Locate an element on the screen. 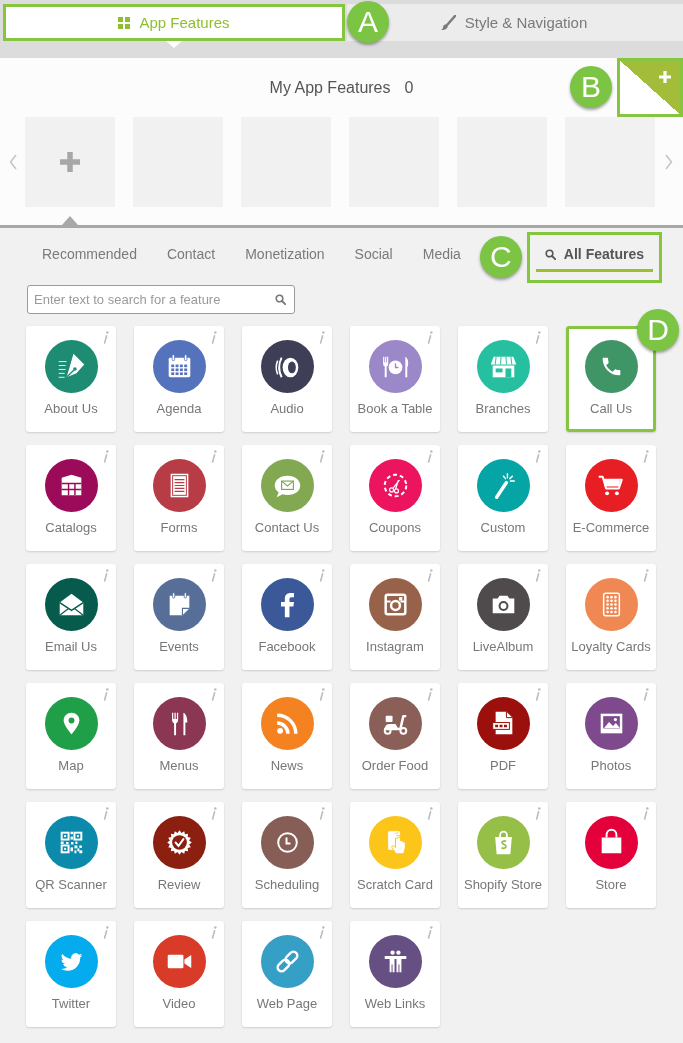 The height and width of the screenshot is (1043, 683). feature-tile: Menus is located at coordinates (179, 736).